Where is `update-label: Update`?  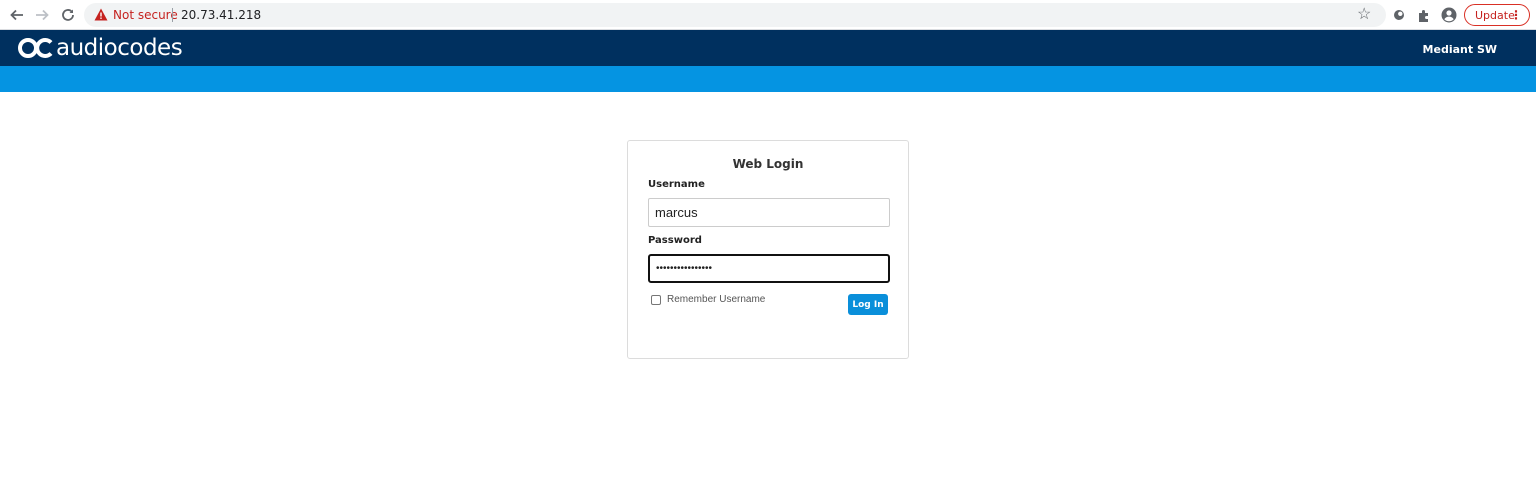 update-label: Update is located at coordinates (1495, 15).